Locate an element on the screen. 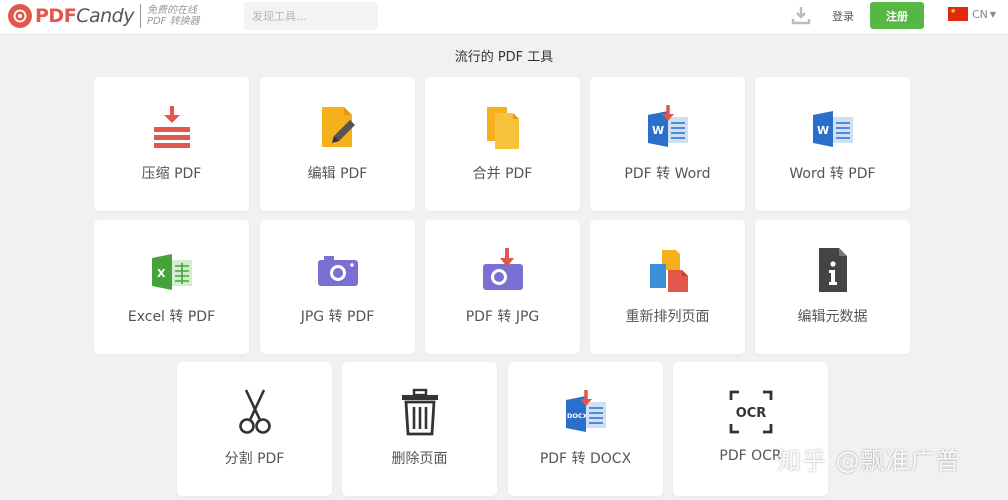 This screenshot has height=500, width=1008. tool-label: PDF 转 JPG is located at coordinates (502, 317).